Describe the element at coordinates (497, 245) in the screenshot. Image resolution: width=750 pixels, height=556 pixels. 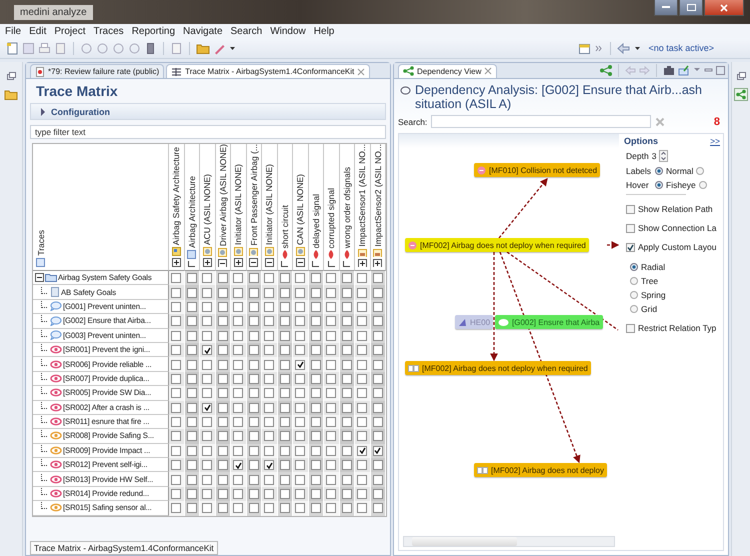
I see `graph-node: [MF002] Airbag does not deploy when required` at that location.